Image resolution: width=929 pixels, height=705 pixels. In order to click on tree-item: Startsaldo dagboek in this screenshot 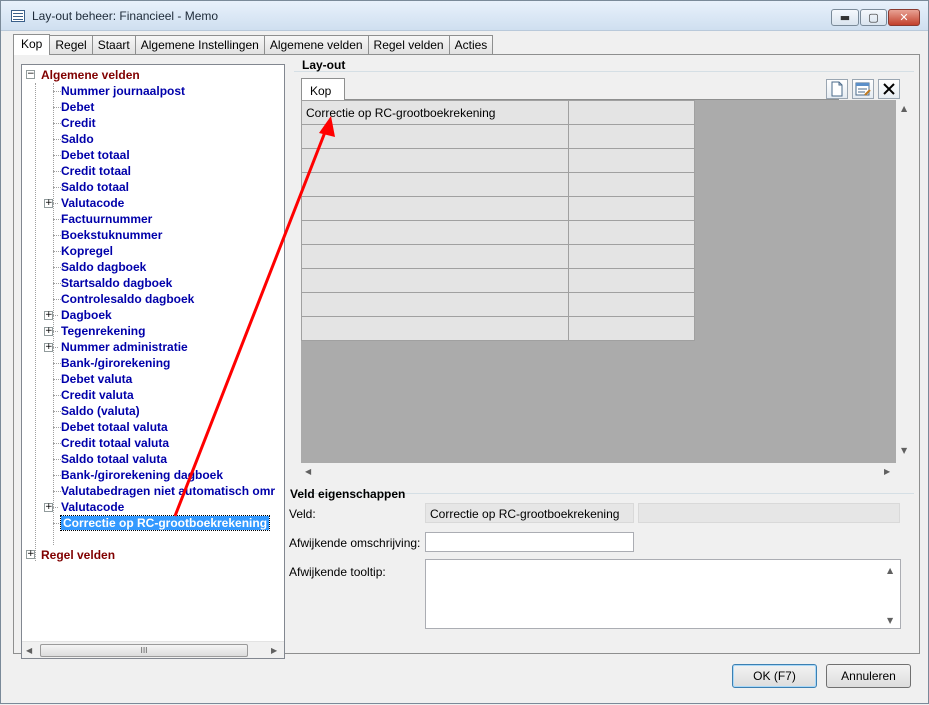, I will do `click(116, 283)`.